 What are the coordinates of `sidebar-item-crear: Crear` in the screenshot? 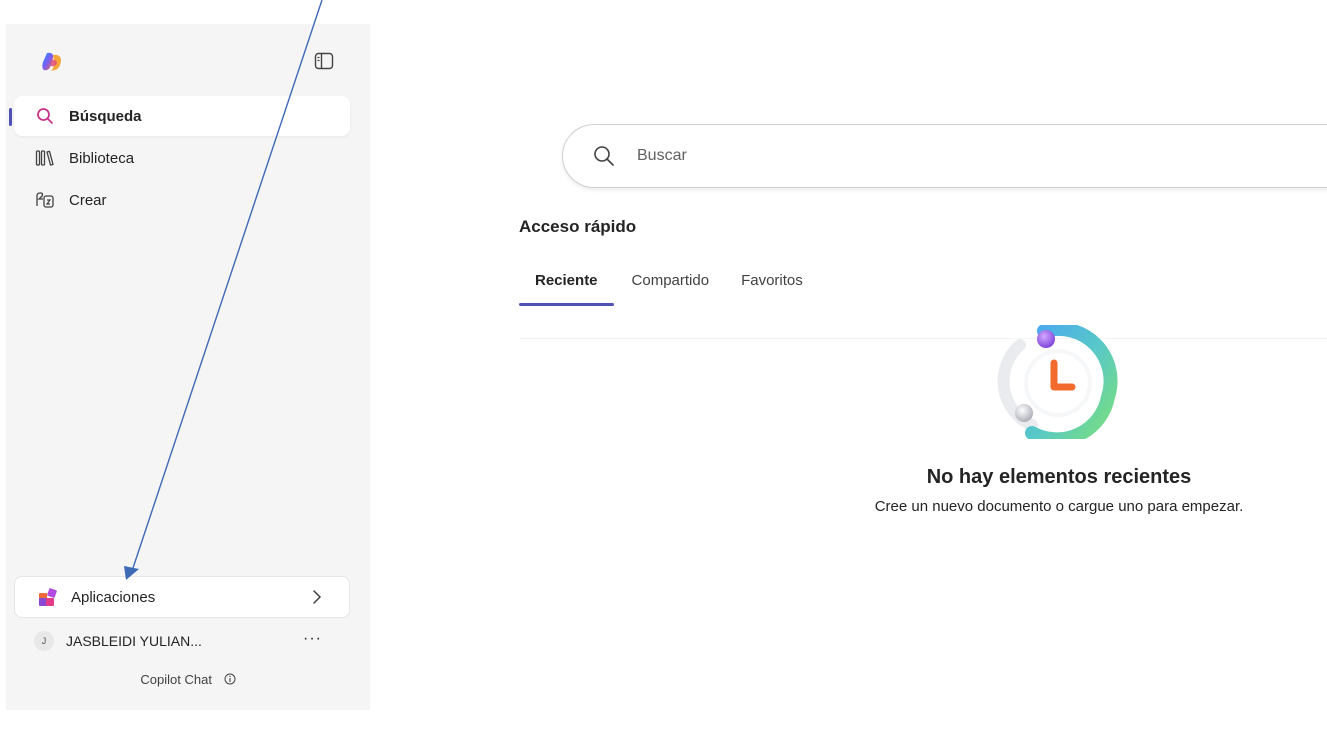 It's located at (182, 200).